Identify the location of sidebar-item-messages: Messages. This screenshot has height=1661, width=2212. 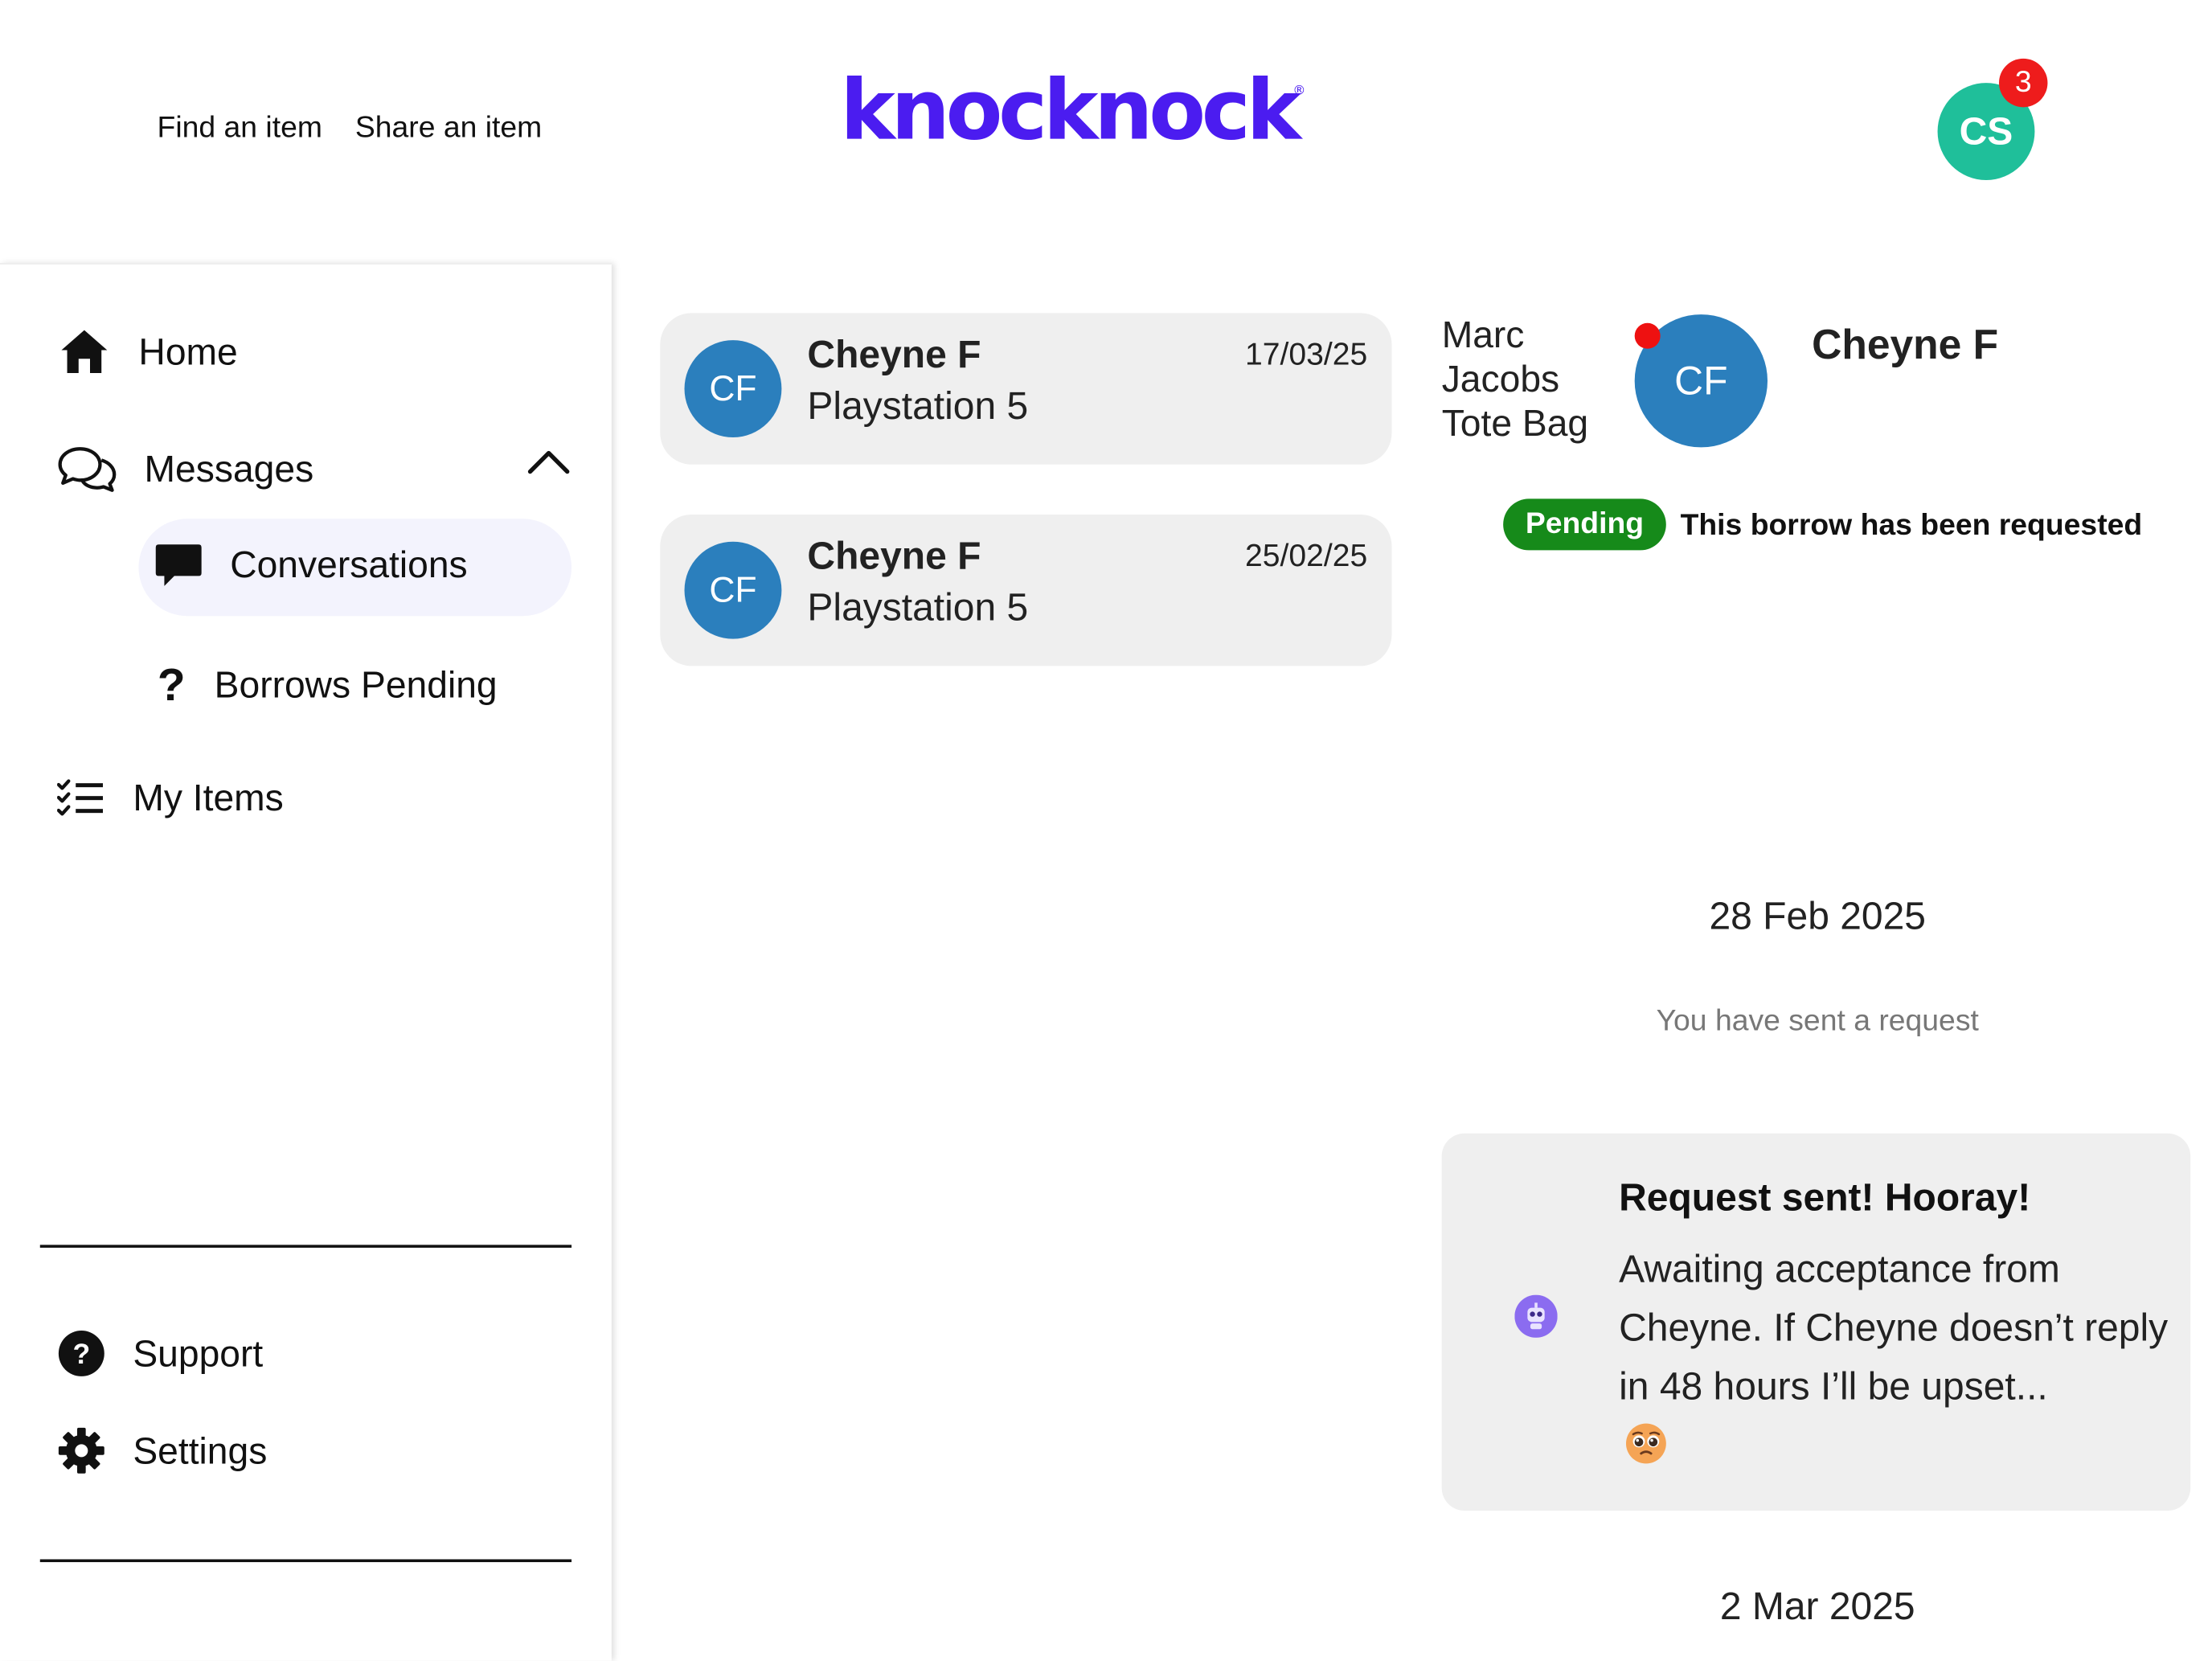
(185, 469).